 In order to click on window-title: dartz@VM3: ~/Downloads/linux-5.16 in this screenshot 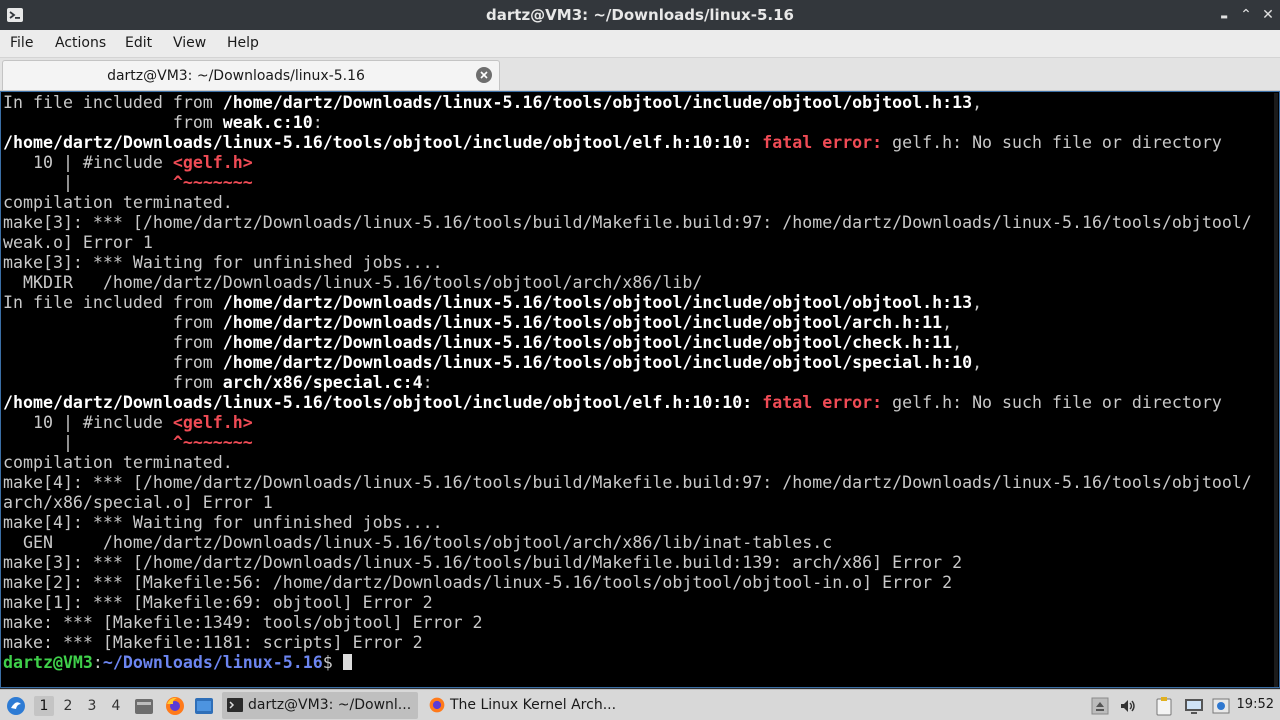, I will do `click(640, 15)`.